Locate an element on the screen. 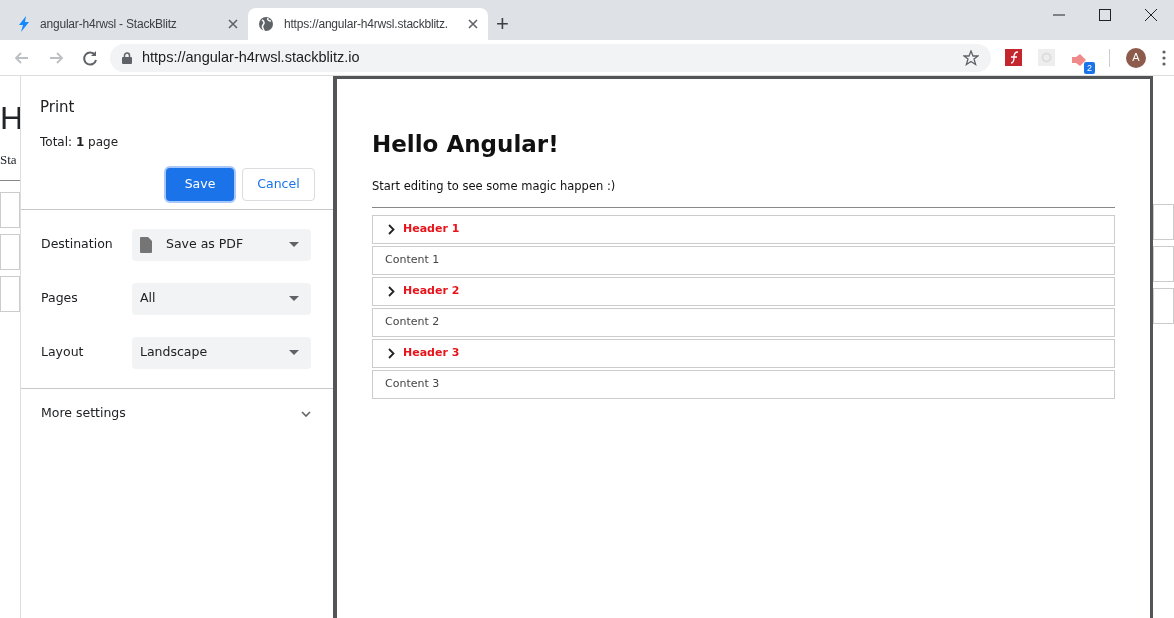 The height and width of the screenshot is (618, 1174). star-icon is located at coordinates (971, 57).